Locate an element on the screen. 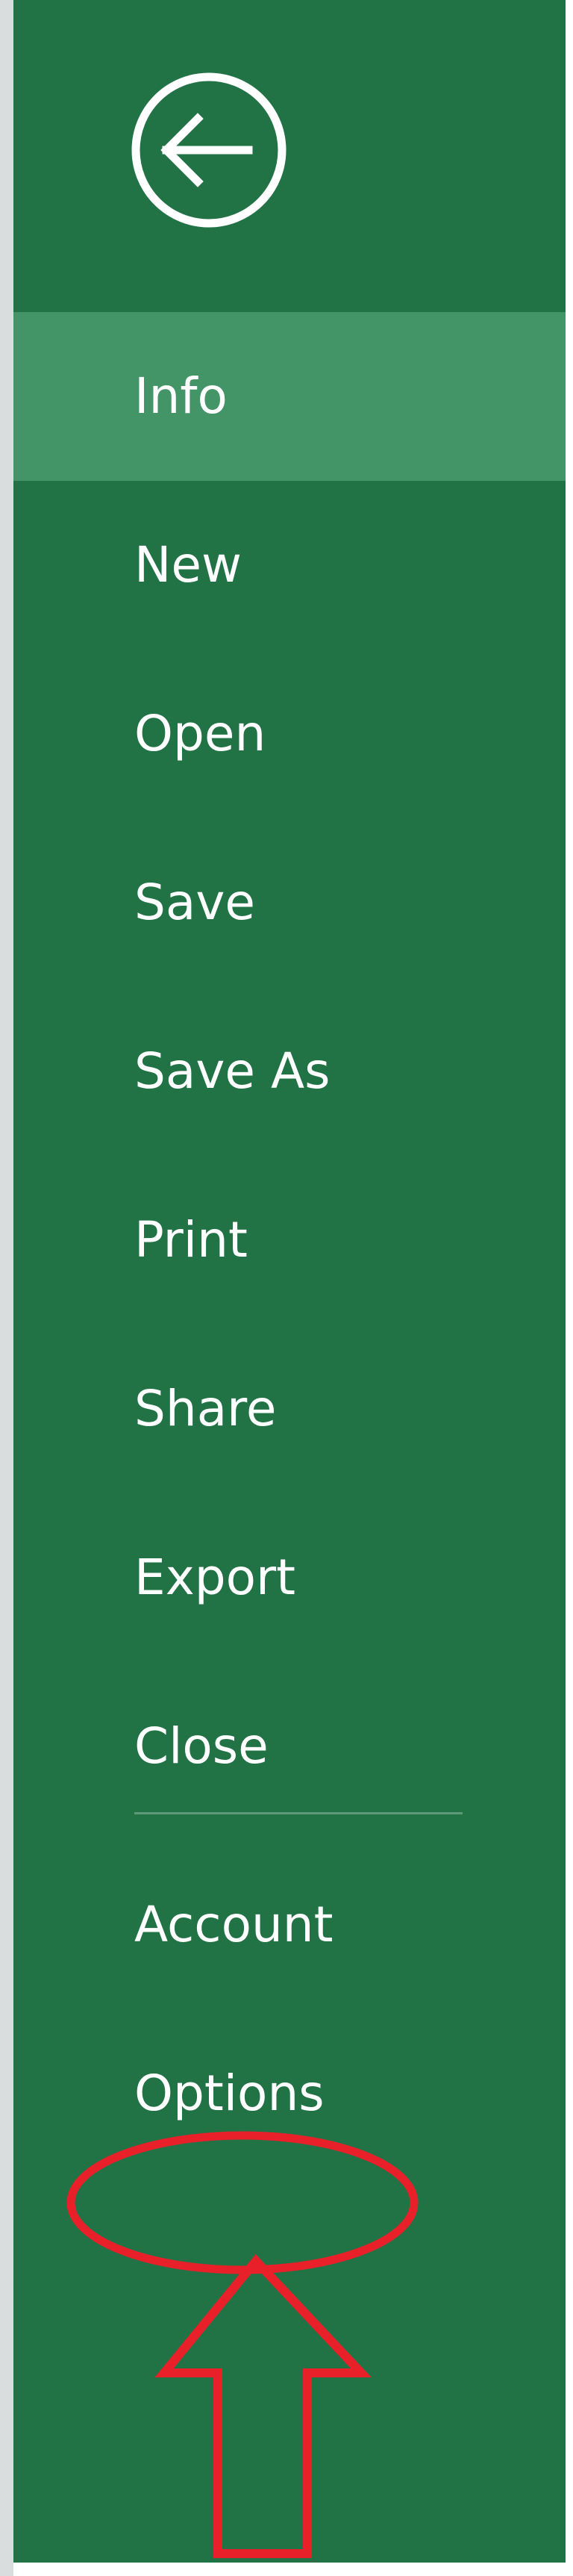 This screenshot has width=573, height=2576. nav-item-options-label: Options is located at coordinates (229, 2093).